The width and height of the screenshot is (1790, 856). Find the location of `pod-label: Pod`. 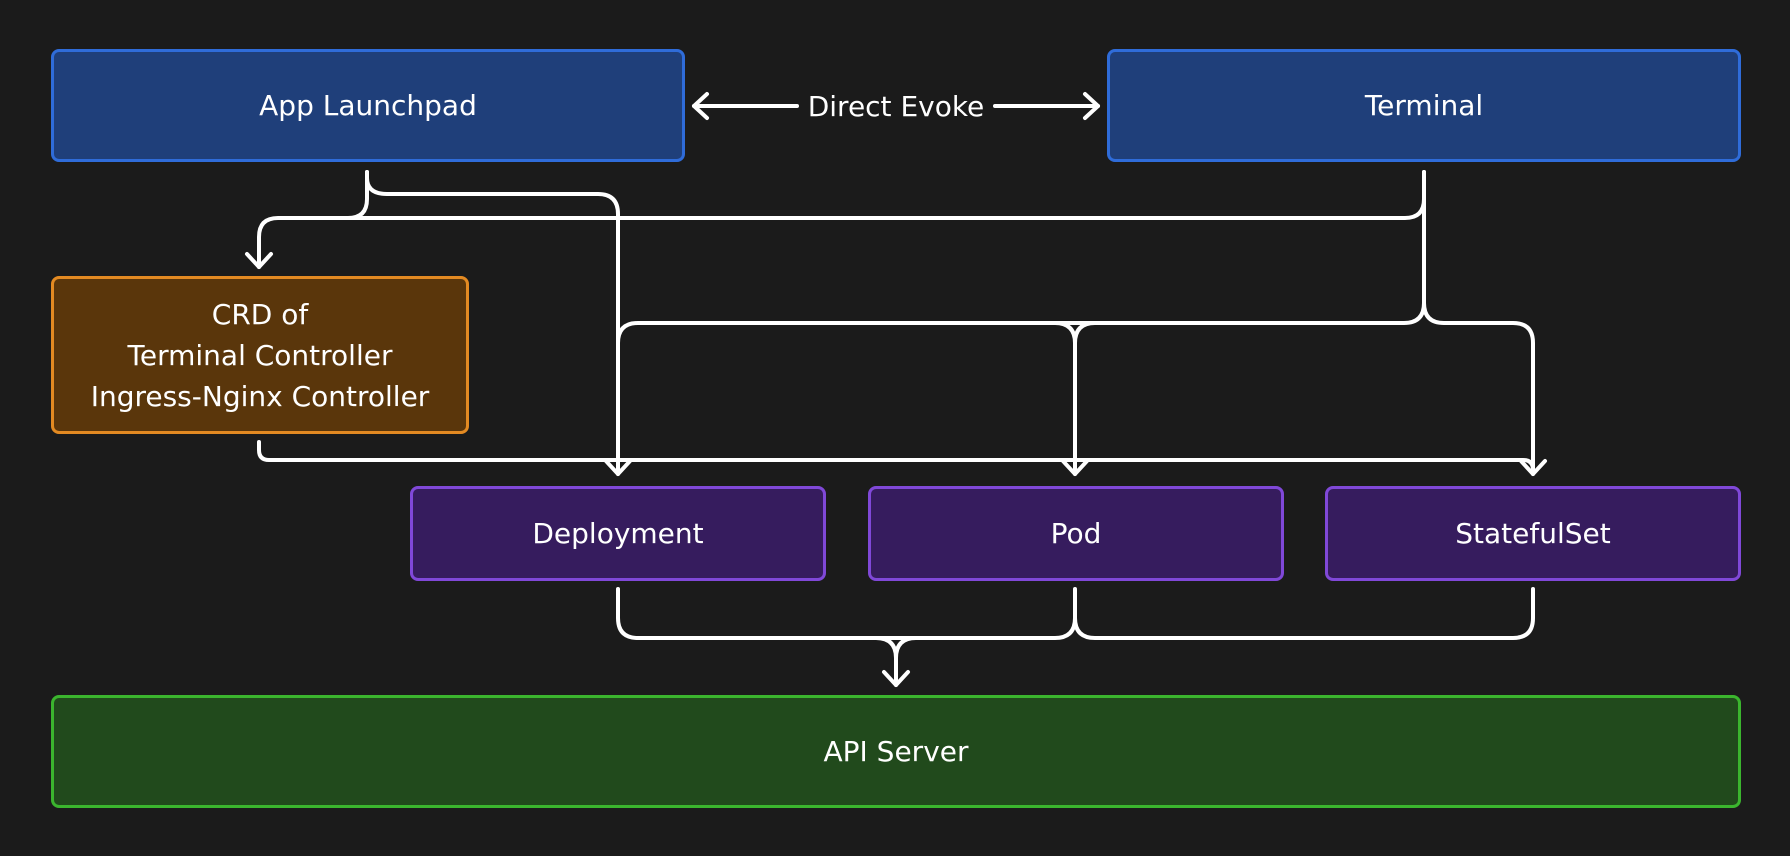

pod-label: Pod is located at coordinates (1076, 533).